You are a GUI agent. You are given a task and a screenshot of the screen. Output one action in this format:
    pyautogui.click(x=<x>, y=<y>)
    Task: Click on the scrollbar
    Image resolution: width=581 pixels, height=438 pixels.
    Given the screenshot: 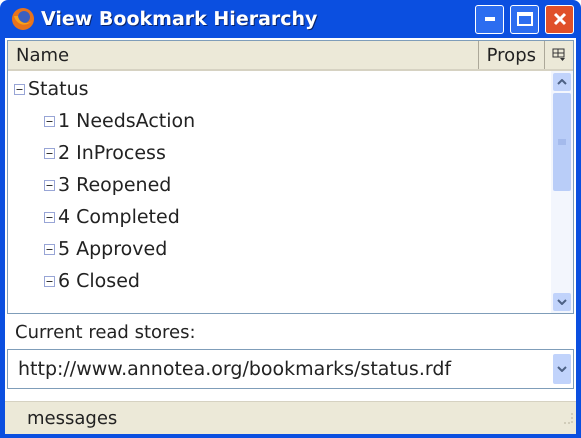 What is the action you would take?
    pyautogui.click(x=562, y=192)
    